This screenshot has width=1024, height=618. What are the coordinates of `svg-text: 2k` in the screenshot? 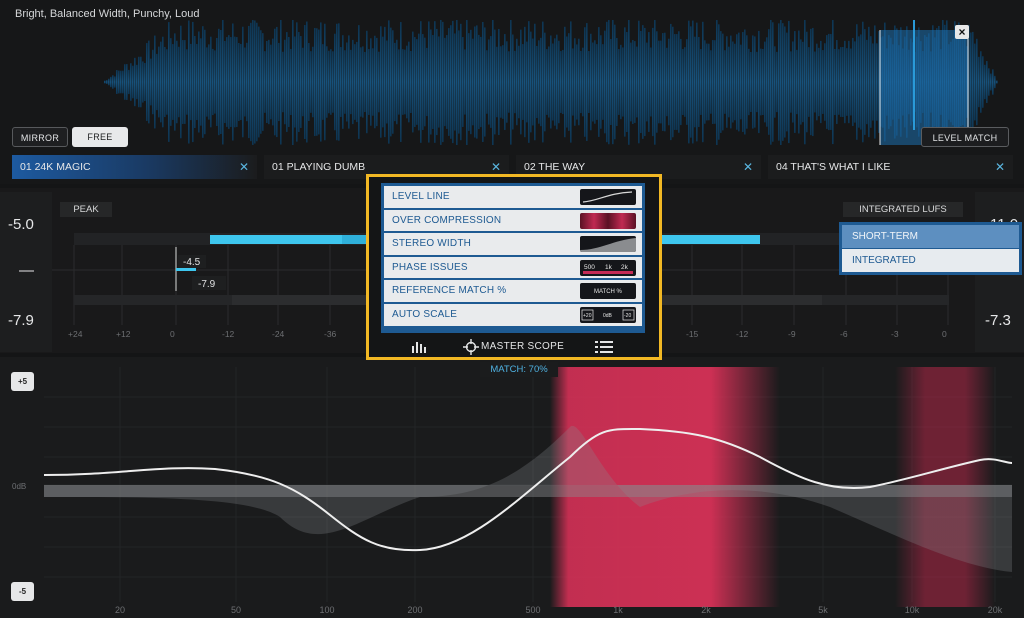 It's located at (625, 267).